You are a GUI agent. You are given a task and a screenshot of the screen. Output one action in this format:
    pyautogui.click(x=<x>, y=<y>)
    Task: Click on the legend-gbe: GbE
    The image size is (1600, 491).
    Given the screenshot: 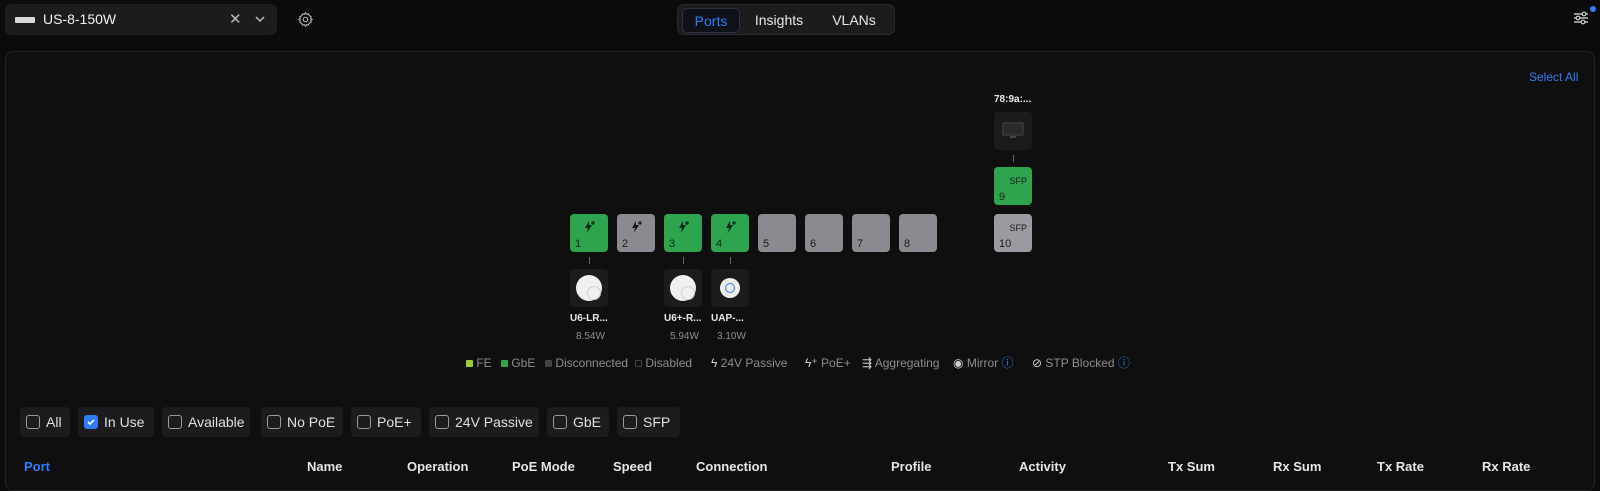 What is the action you would take?
    pyautogui.click(x=518, y=363)
    